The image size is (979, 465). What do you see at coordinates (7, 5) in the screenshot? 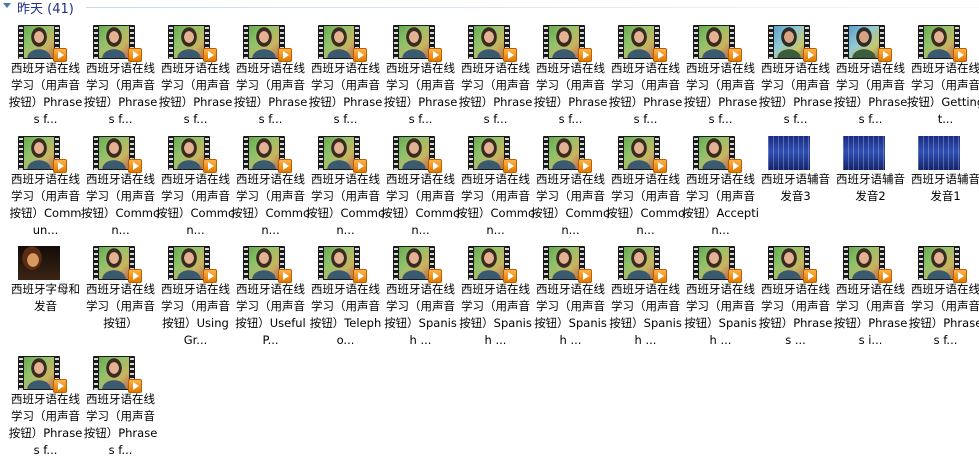
I see `collapse-arrow-icon` at bounding box center [7, 5].